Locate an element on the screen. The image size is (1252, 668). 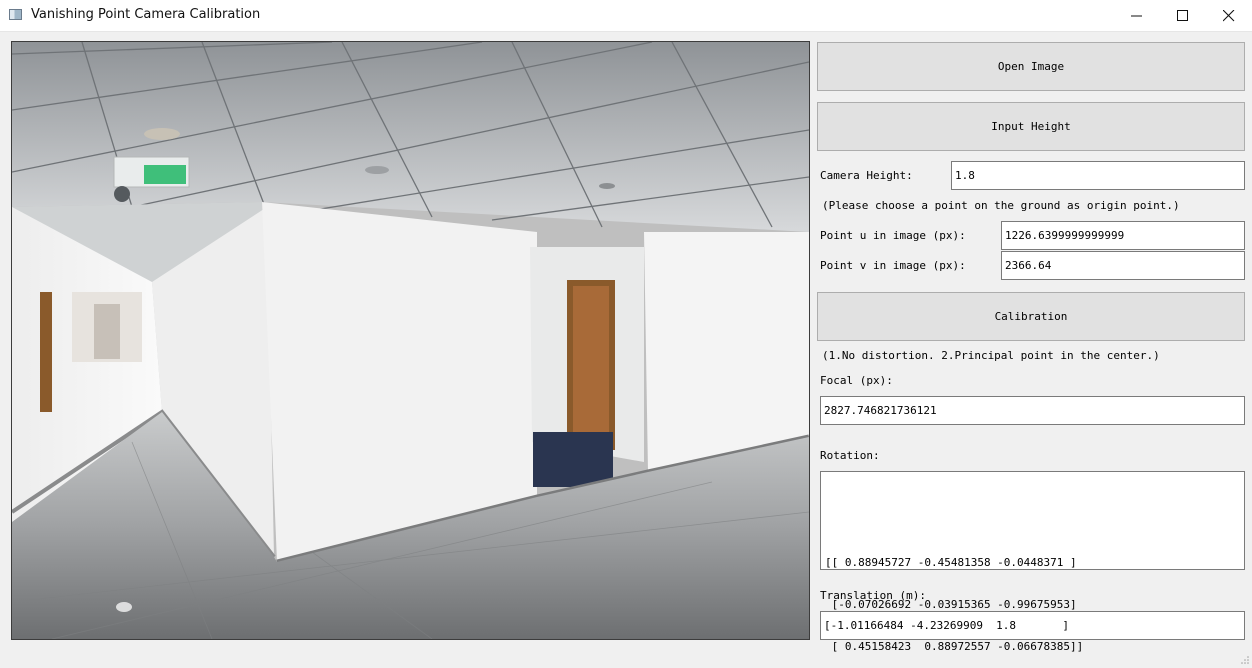
resize-grip-icon is located at coordinates (1245, 660).